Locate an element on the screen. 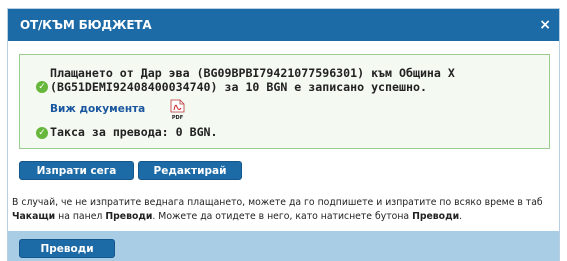 The height and width of the screenshot is (261, 567). pdf-icon: PDF is located at coordinates (177, 110).